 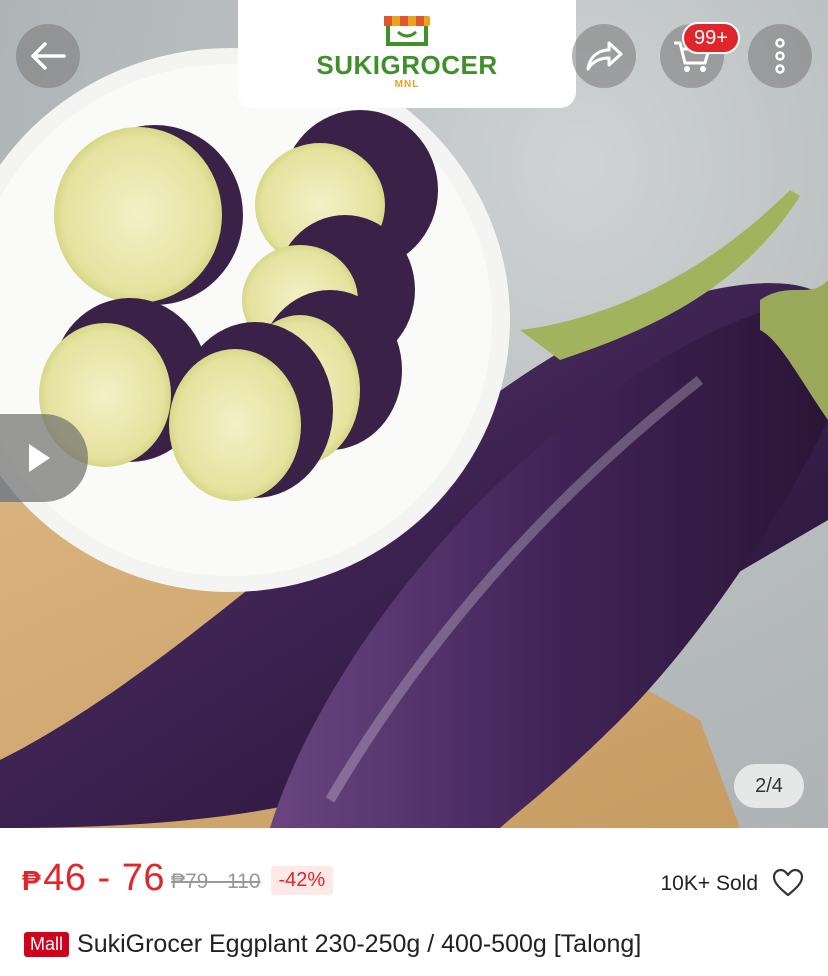 I want to click on storefront-icon, so click(x=407, y=31).